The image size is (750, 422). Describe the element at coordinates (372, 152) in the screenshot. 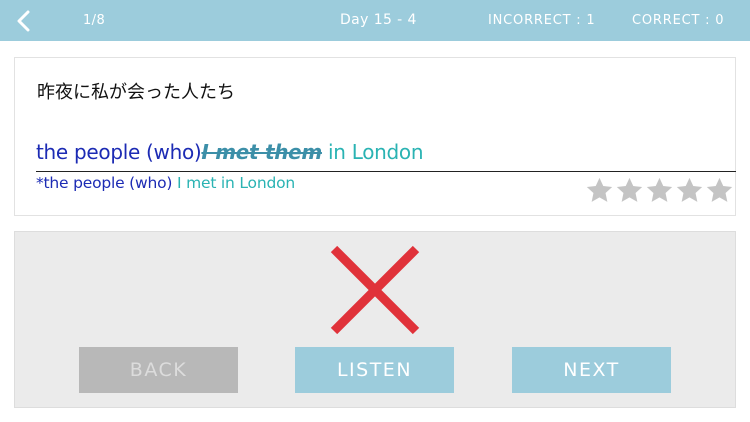

I see `answer-part-2: in London` at that location.